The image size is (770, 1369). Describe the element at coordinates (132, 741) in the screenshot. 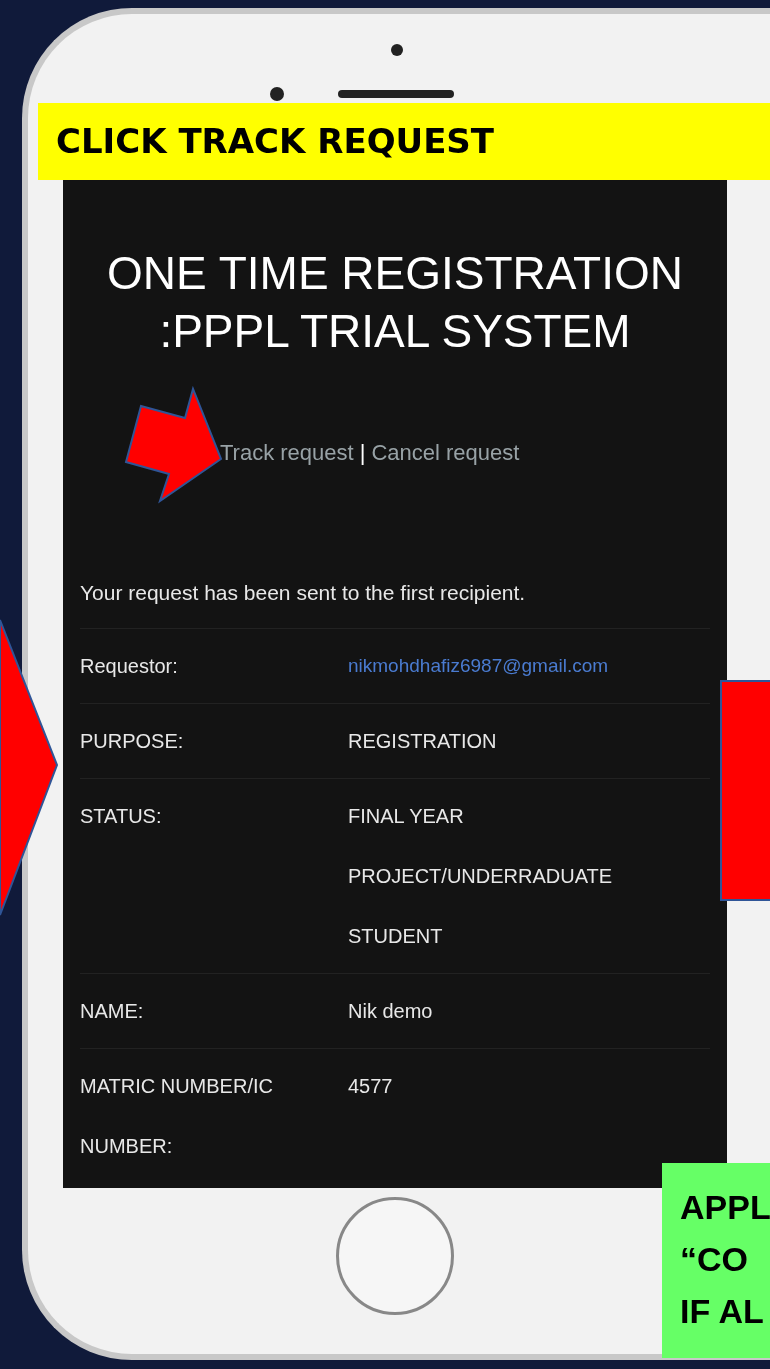

I see `field-label: PURPOSE:` at that location.